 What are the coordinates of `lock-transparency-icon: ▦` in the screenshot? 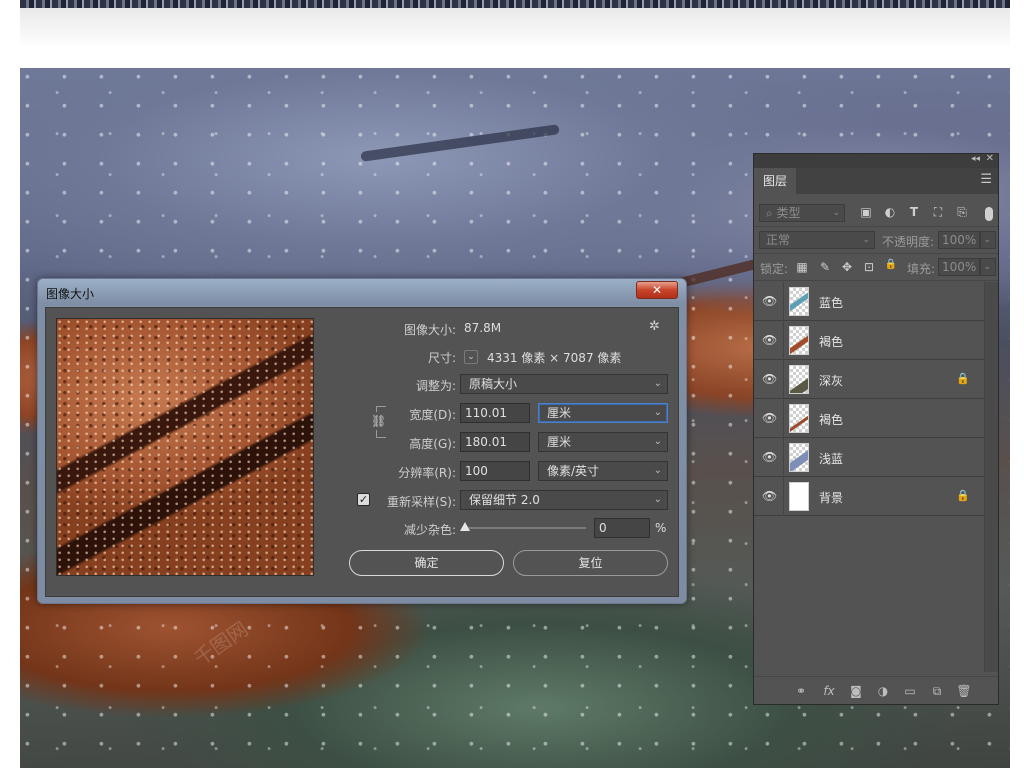 It's located at (802, 267).